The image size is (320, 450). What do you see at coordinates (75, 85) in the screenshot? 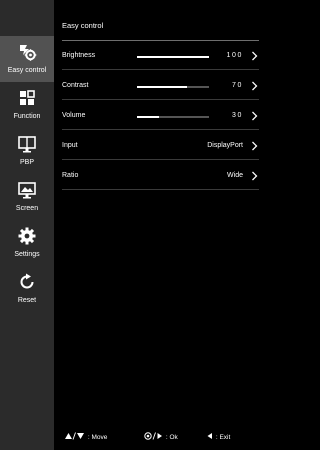
I see `setting-label: Contrast` at bounding box center [75, 85].